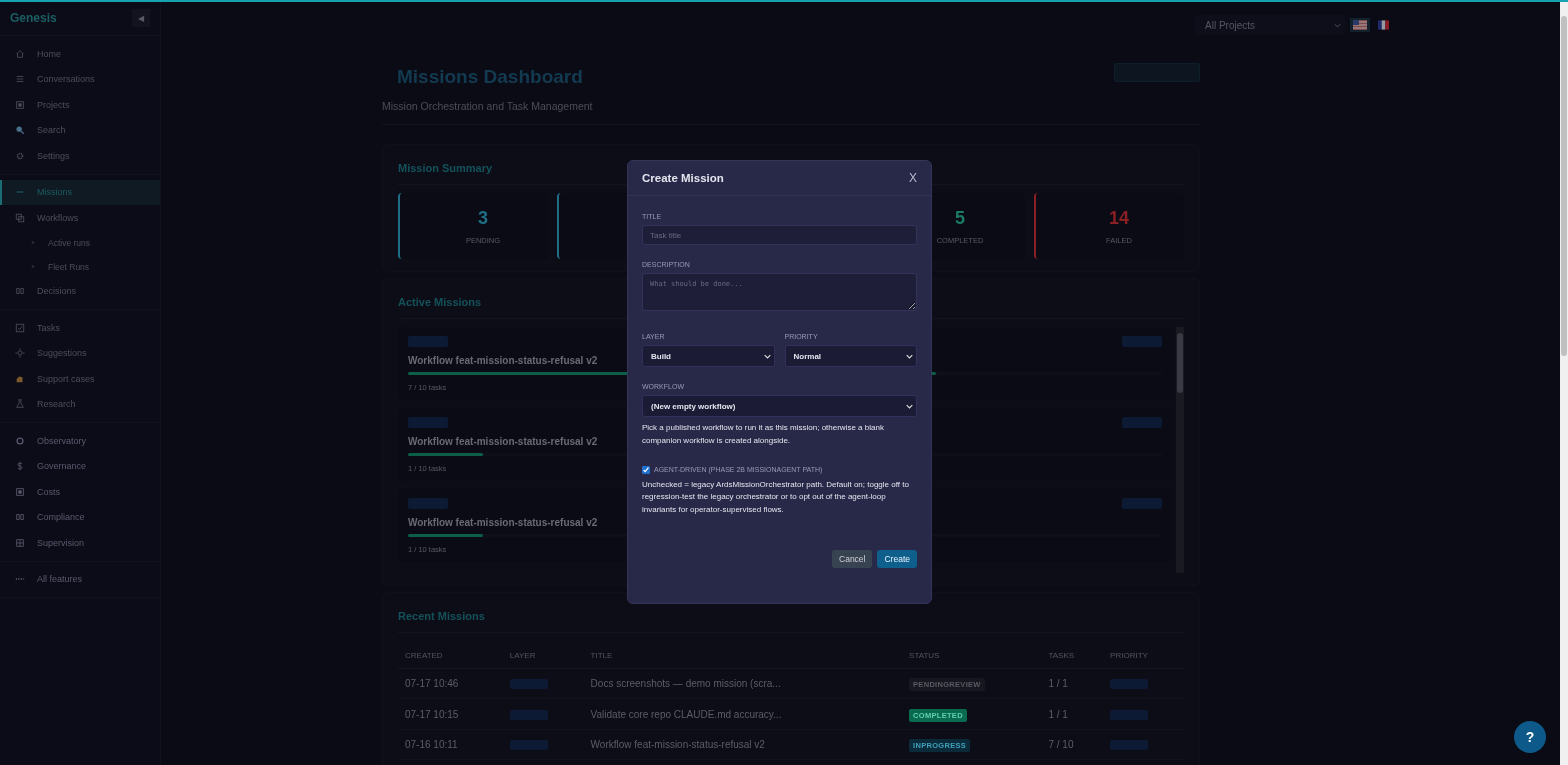  Describe the element at coordinates (1072, 744) in the screenshot. I see `table-cell: 7 / 10` at that location.